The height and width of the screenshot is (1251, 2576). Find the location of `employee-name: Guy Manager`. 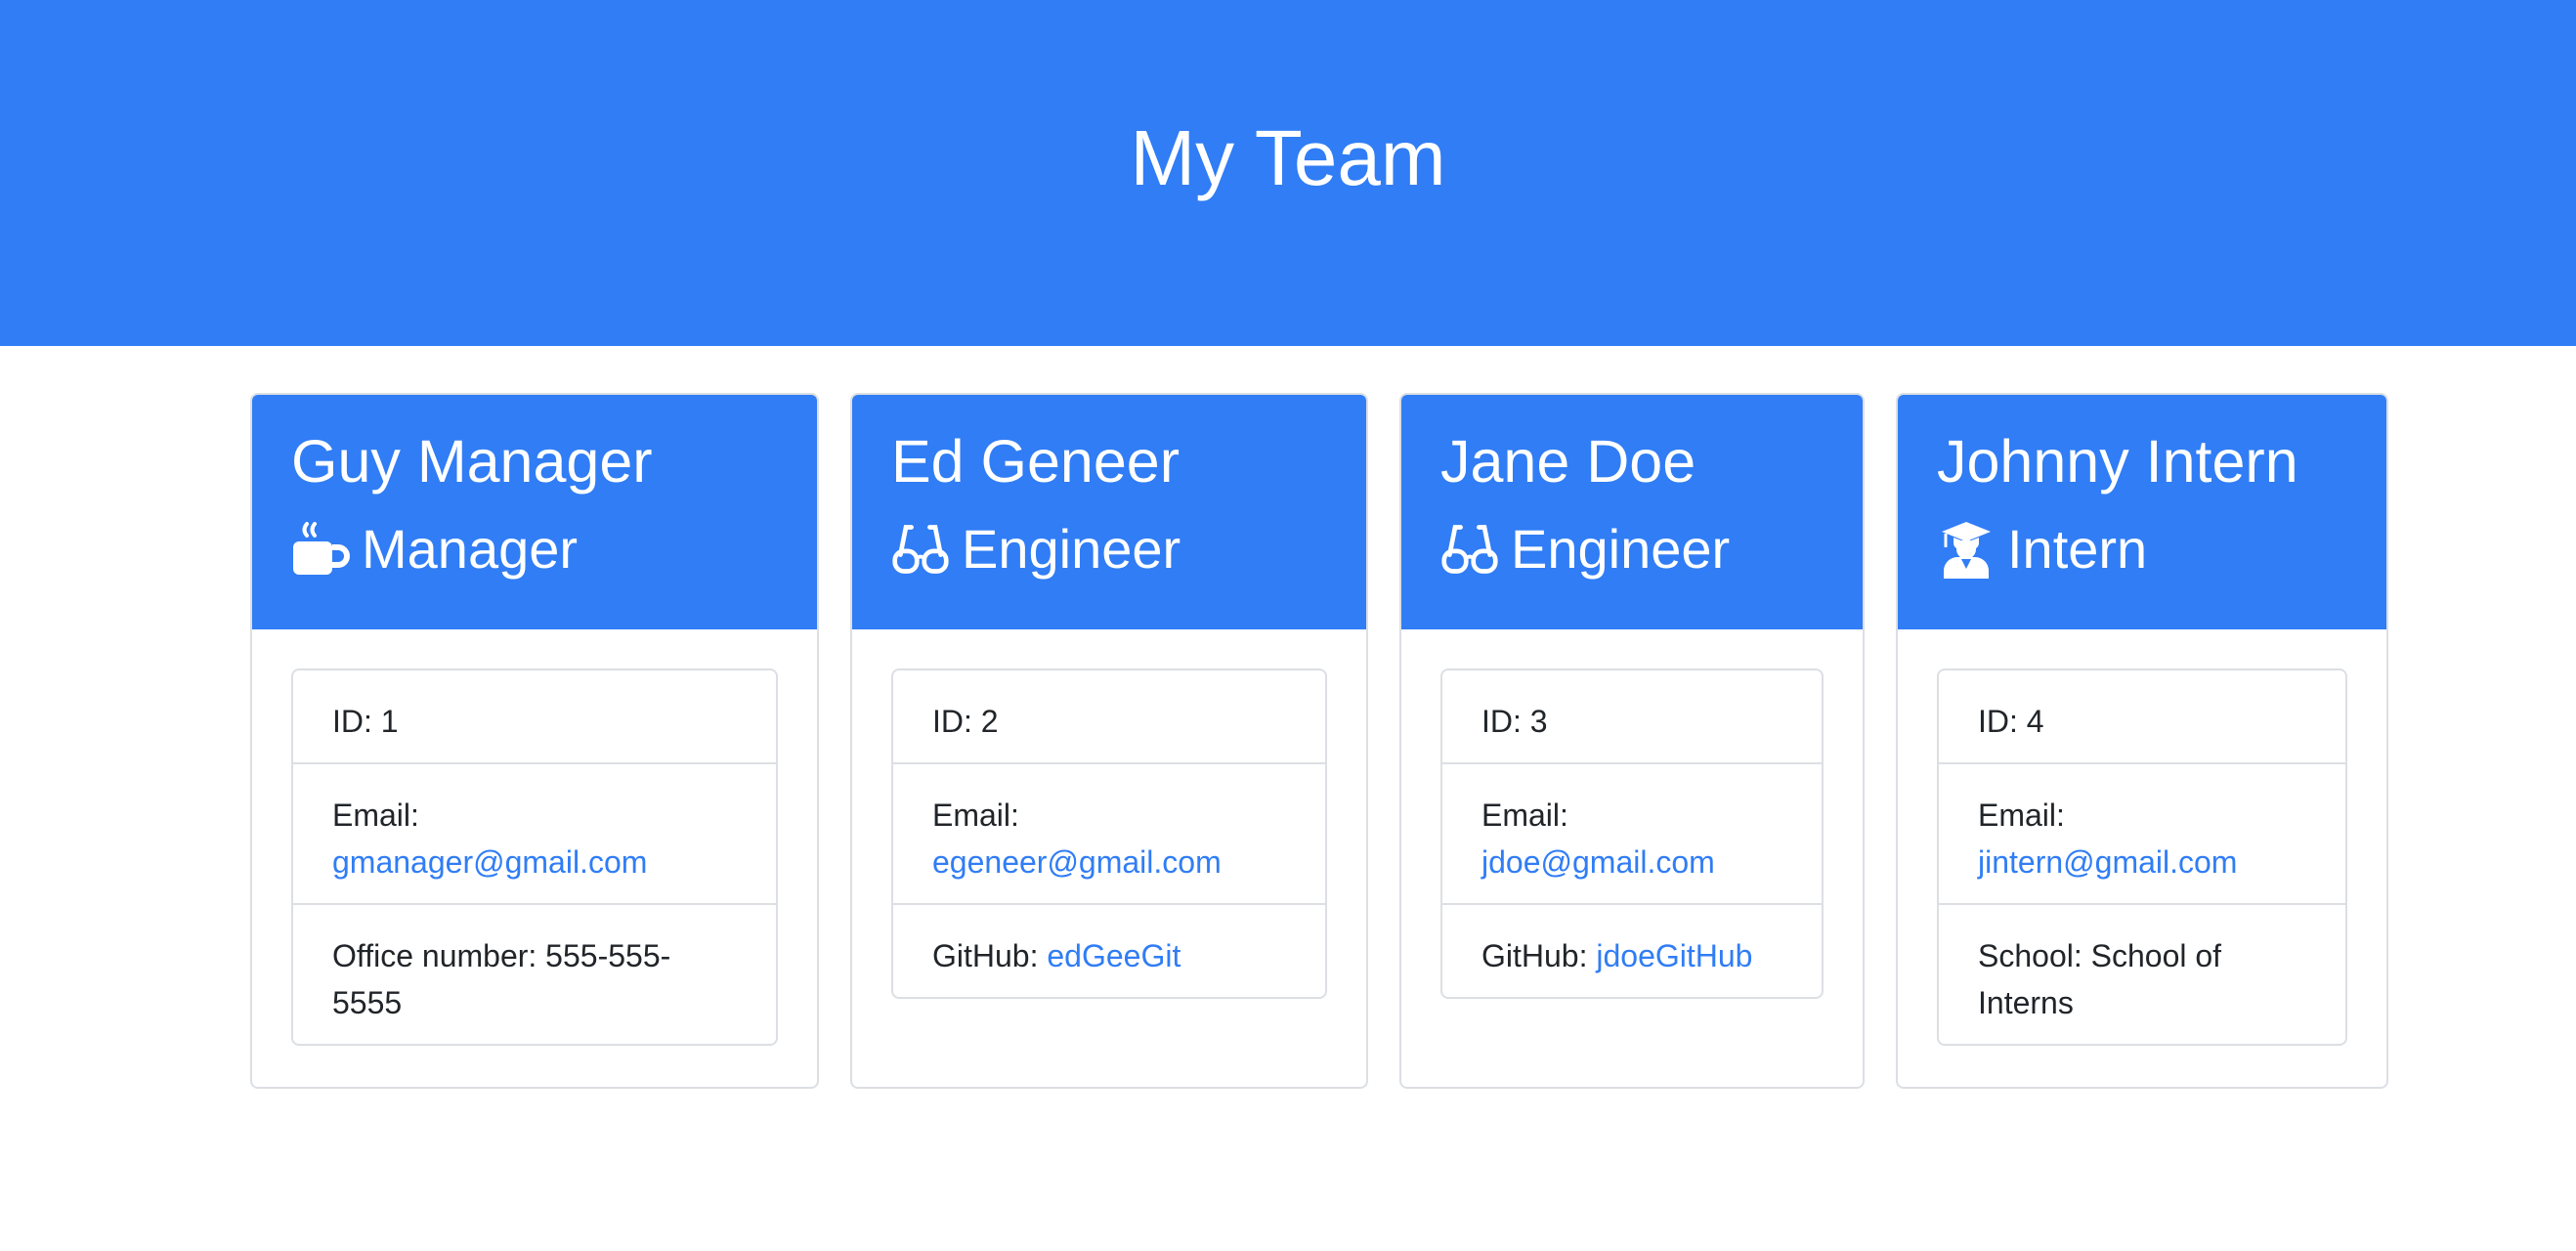

employee-name: Guy Manager is located at coordinates (472, 461).